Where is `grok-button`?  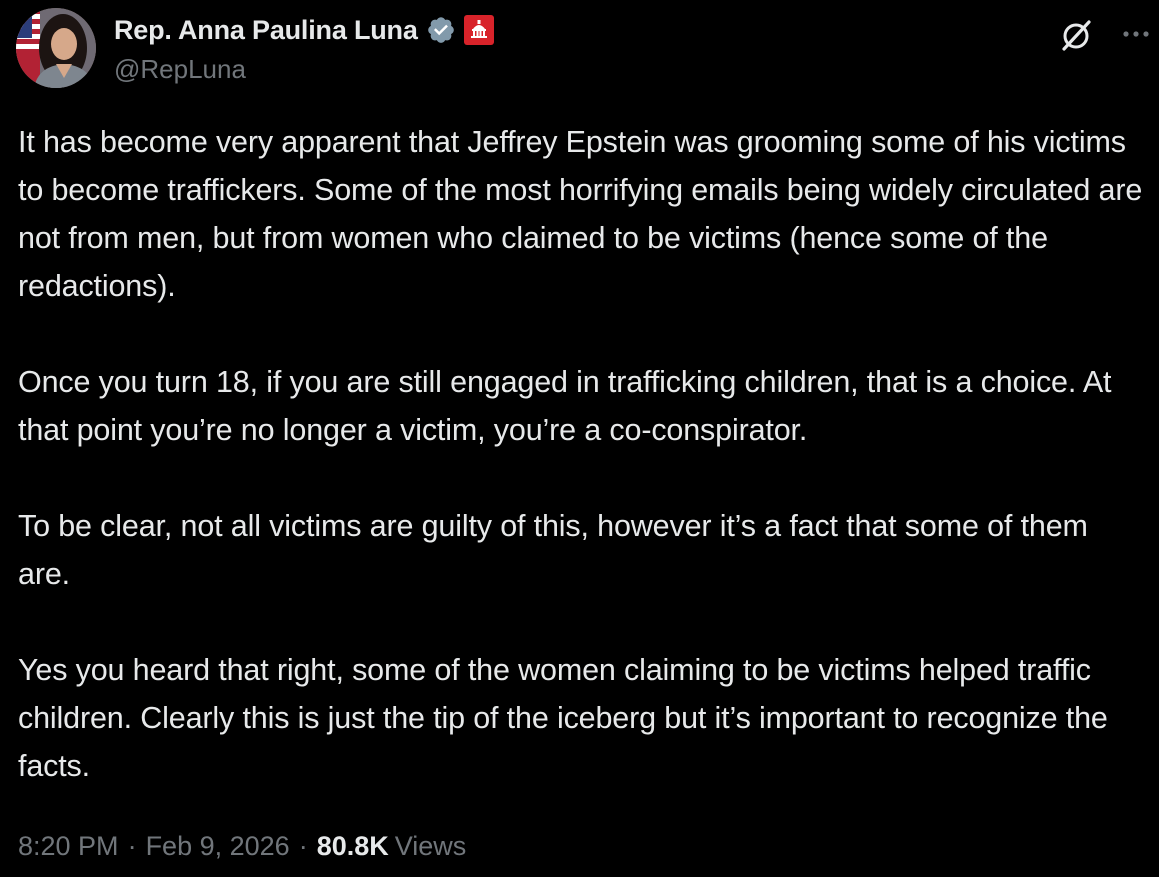
grok-button is located at coordinates (1076, 36).